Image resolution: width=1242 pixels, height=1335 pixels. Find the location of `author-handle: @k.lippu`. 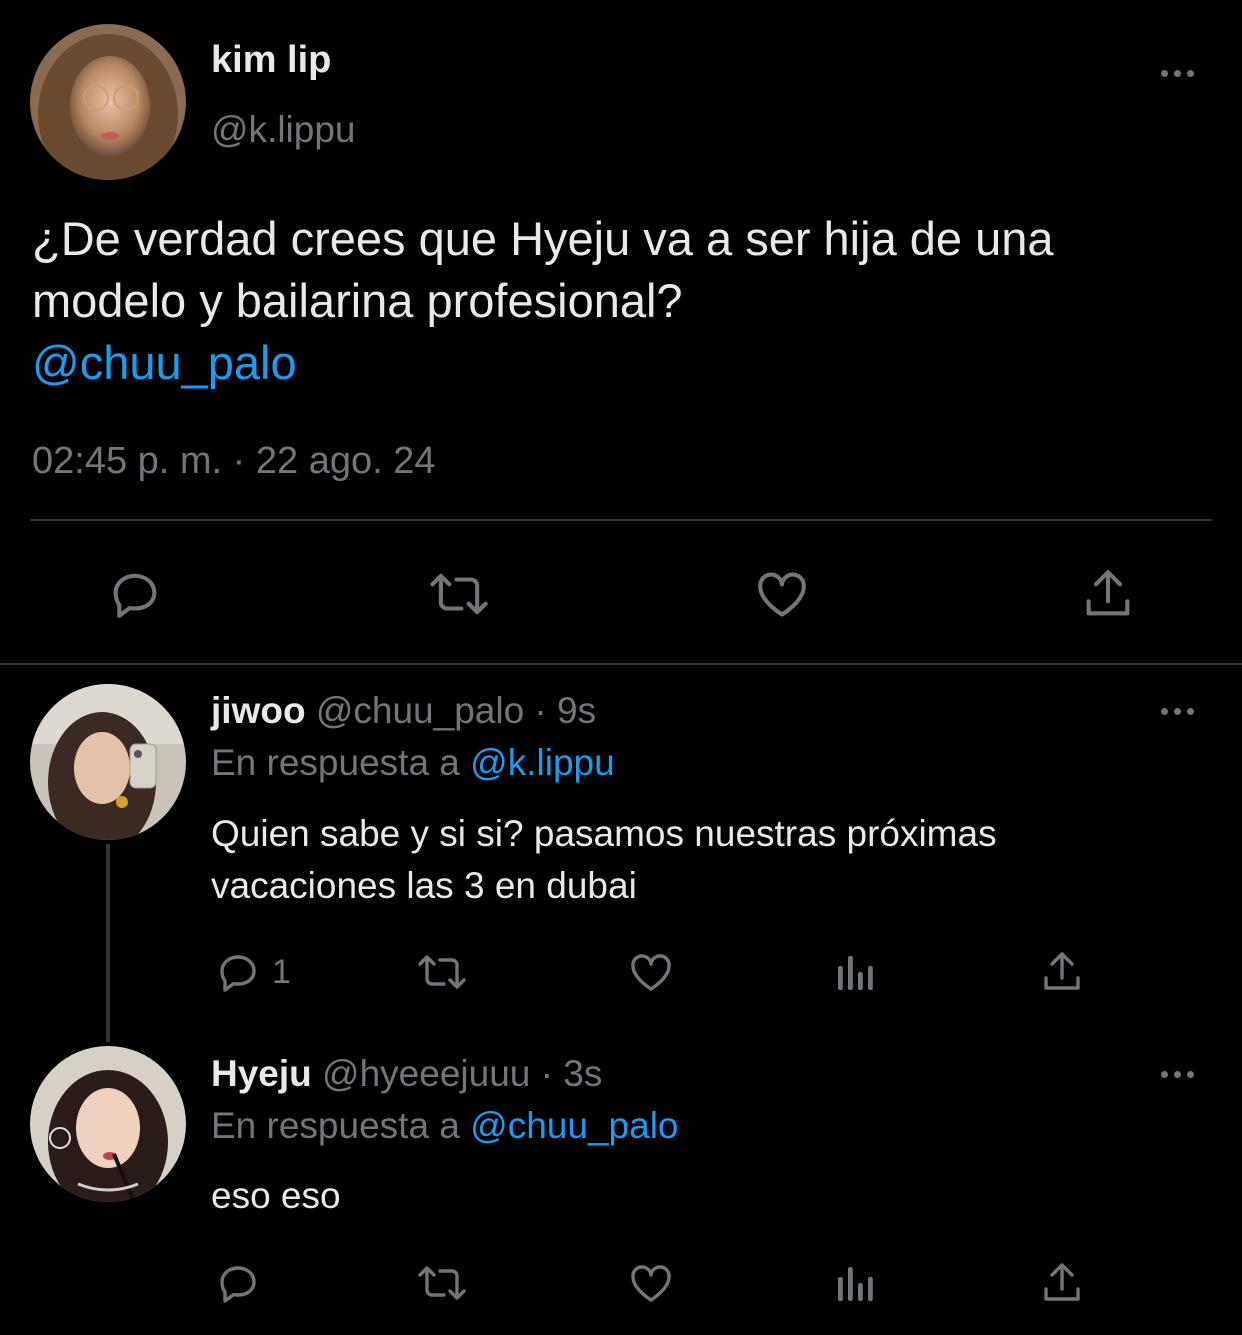

author-handle: @k.lippu is located at coordinates (283, 130).